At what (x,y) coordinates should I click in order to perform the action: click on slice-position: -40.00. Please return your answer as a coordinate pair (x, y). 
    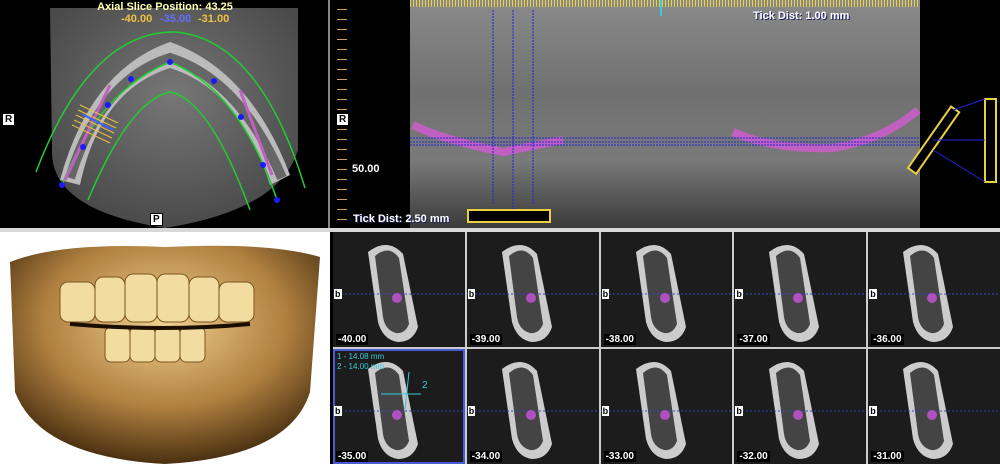
    Looking at the image, I should click on (352, 339).